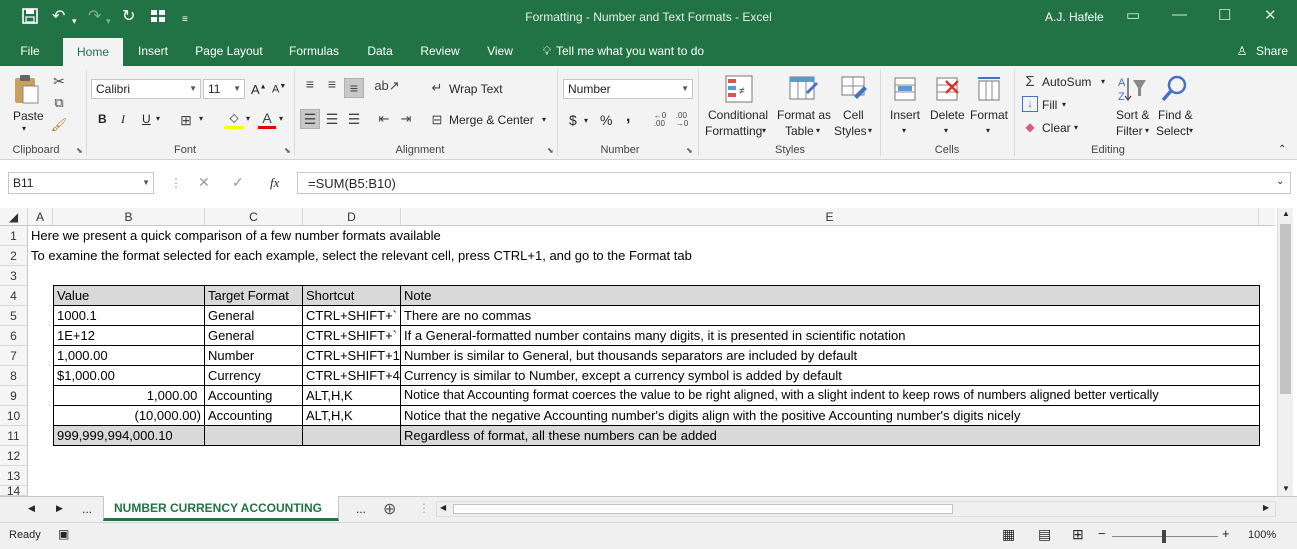 The height and width of the screenshot is (549, 1297). Describe the element at coordinates (129, 296) in the screenshot. I see `table-header-value: Value` at that location.